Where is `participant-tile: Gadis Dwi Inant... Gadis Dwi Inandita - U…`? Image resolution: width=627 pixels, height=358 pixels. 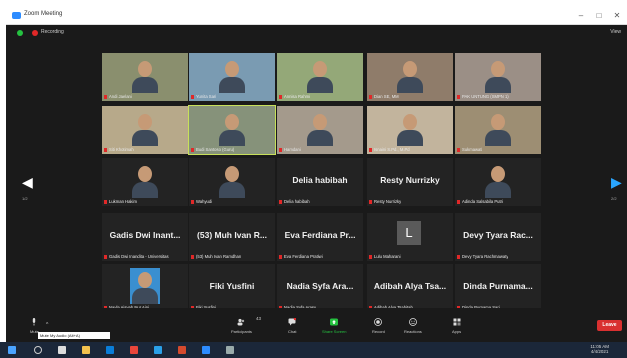
participant-tile: Gadis Dwi Inant... Gadis Dwi Inandita - U… is located at coordinates (145, 237).